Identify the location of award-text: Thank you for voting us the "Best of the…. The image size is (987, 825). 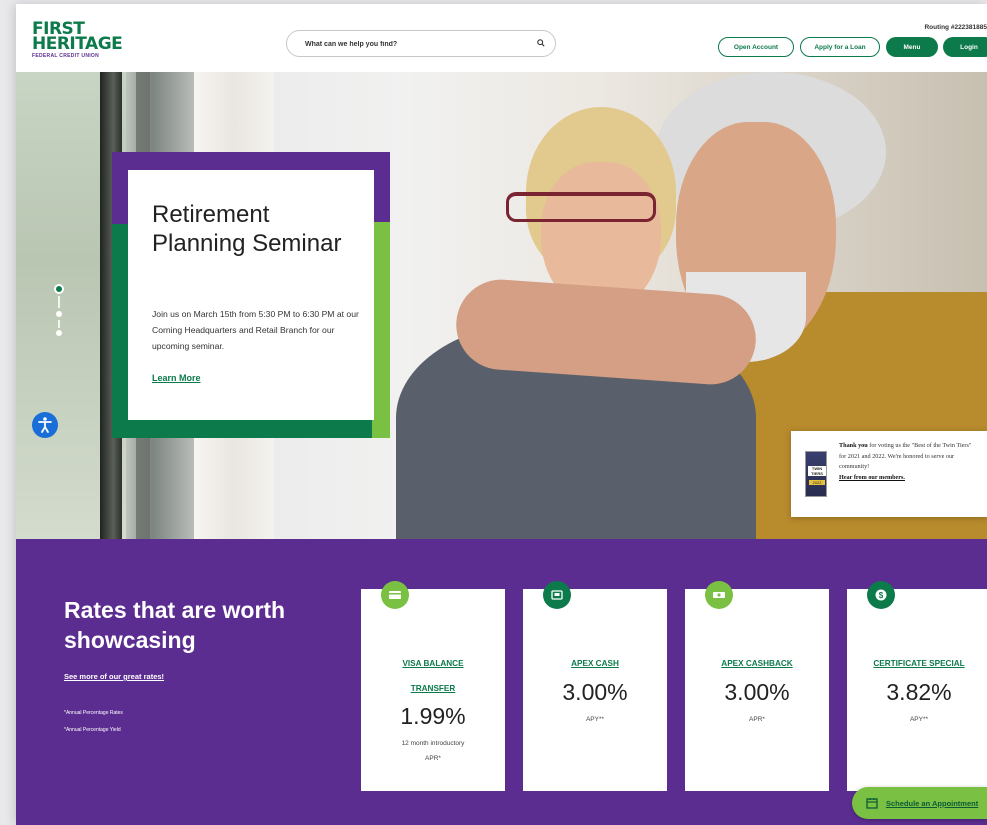
(909, 462).